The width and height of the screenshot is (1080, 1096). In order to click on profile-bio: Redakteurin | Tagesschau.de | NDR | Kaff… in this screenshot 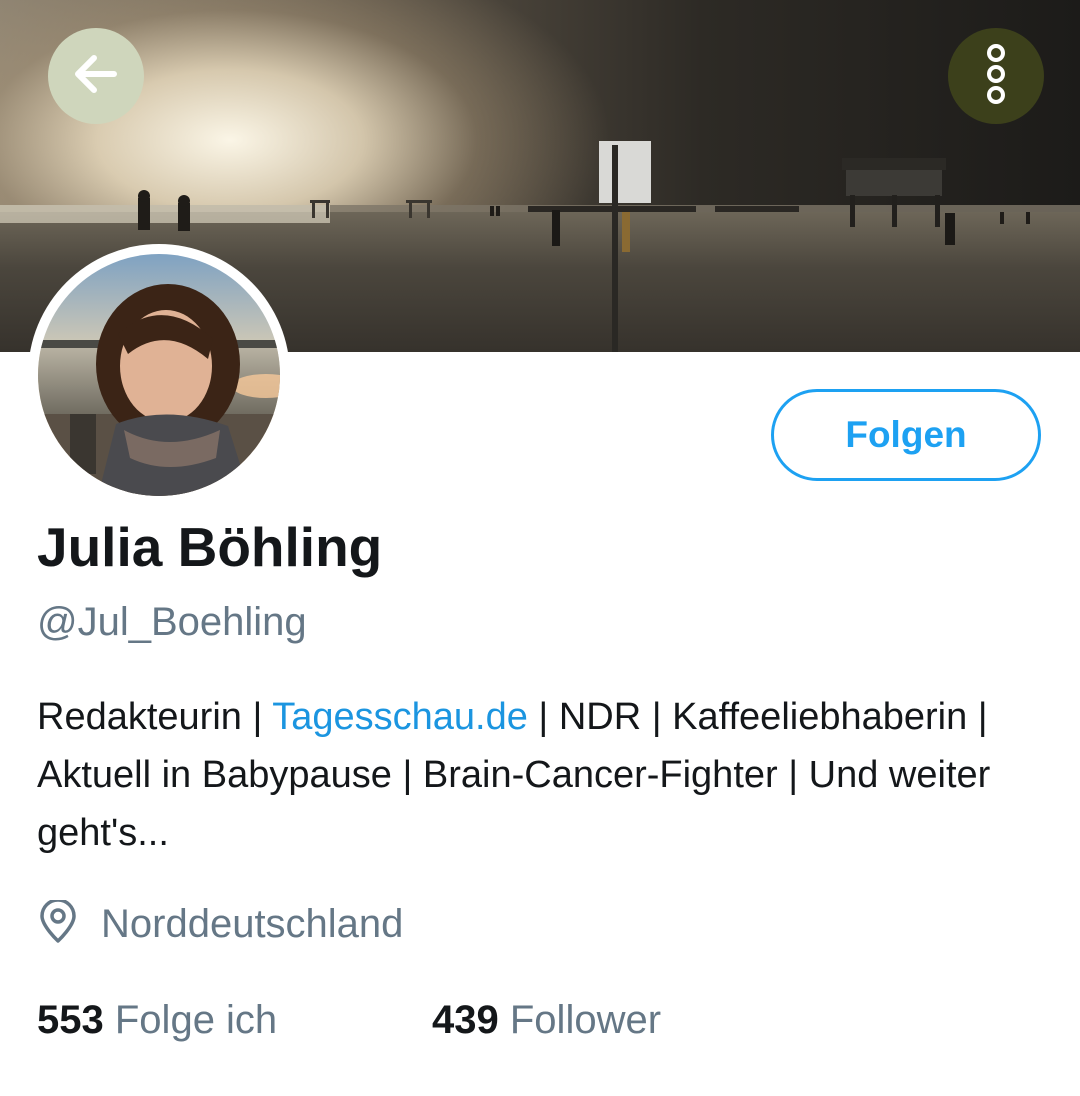, I will do `click(542, 775)`.